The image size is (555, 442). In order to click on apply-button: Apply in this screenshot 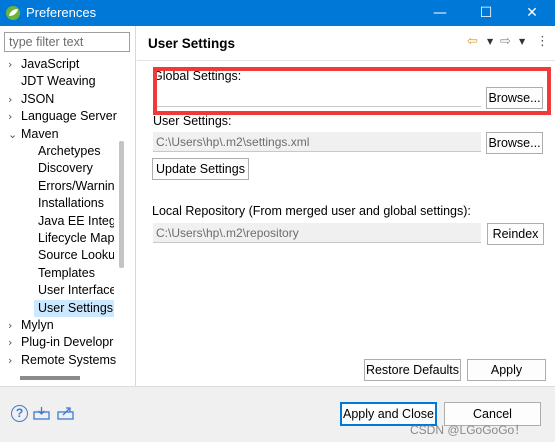, I will do `click(506, 370)`.